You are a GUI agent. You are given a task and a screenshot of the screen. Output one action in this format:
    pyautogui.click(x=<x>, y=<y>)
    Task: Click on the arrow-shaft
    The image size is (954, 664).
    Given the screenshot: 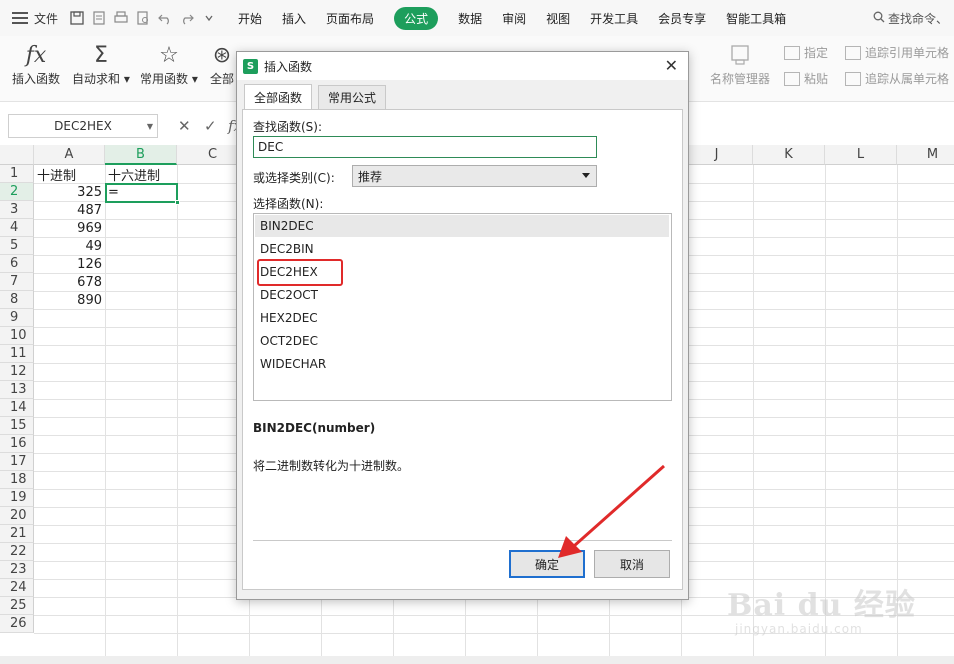 What is the action you would take?
    pyautogui.click(x=619, y=506)
    